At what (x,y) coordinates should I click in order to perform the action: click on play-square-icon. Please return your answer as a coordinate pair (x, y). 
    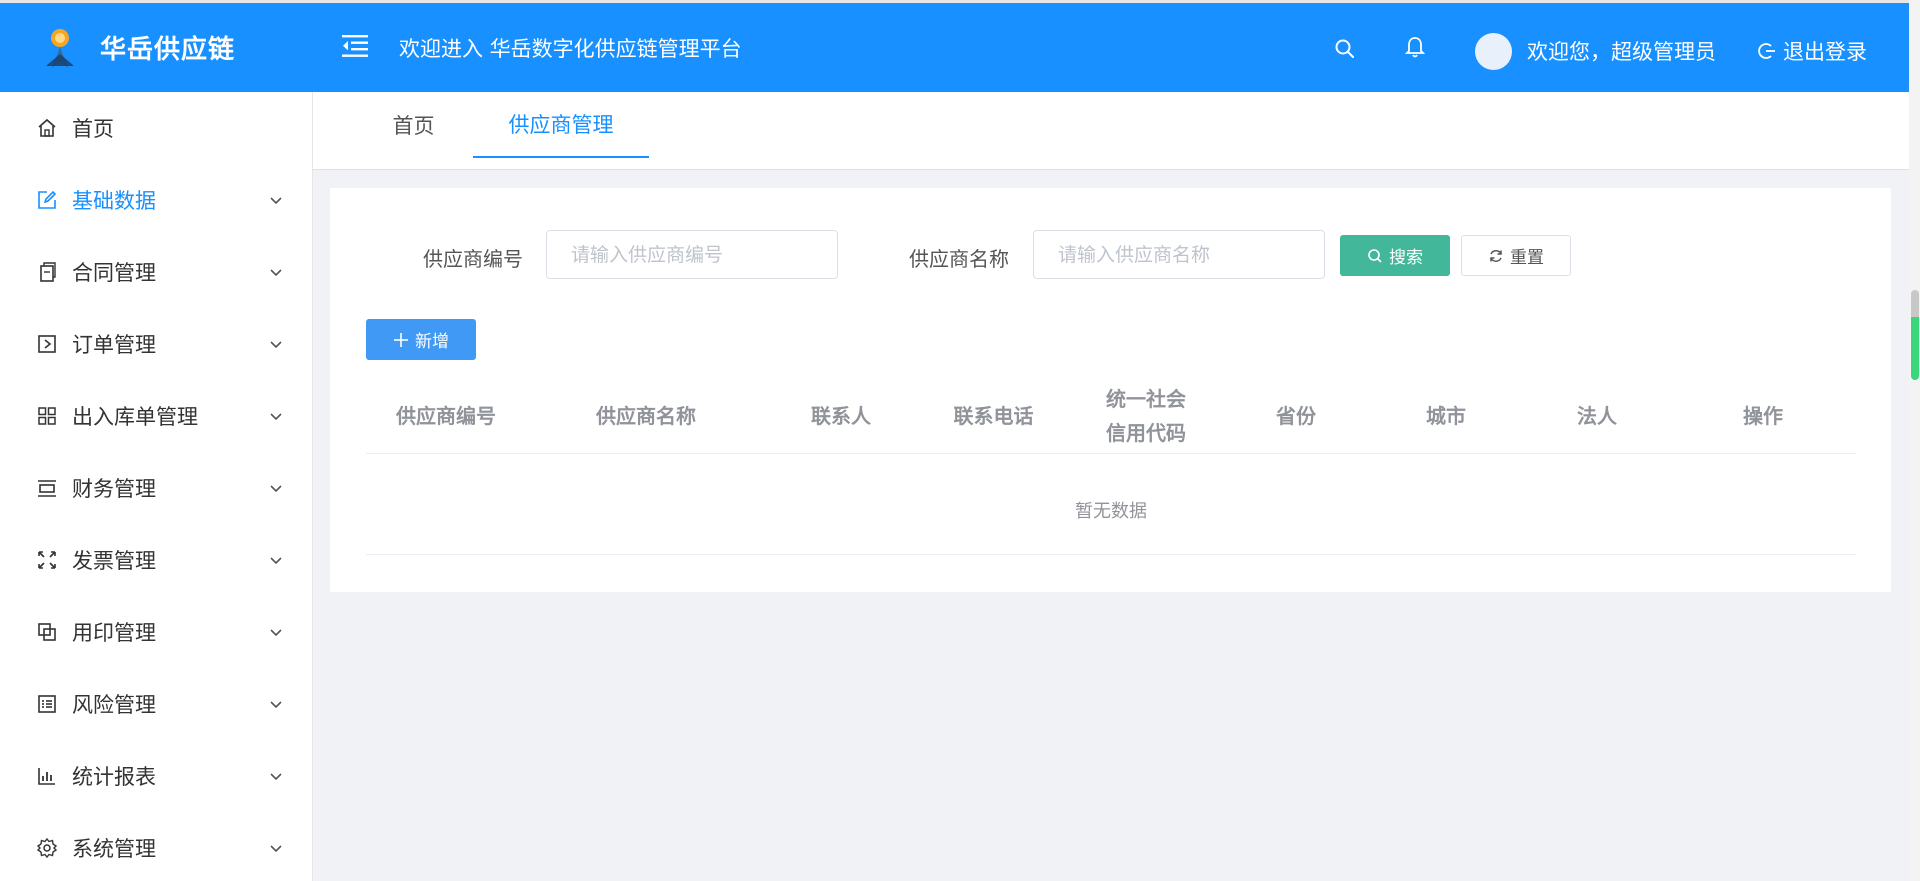
    Looking at the image, I should click on (47, 344).